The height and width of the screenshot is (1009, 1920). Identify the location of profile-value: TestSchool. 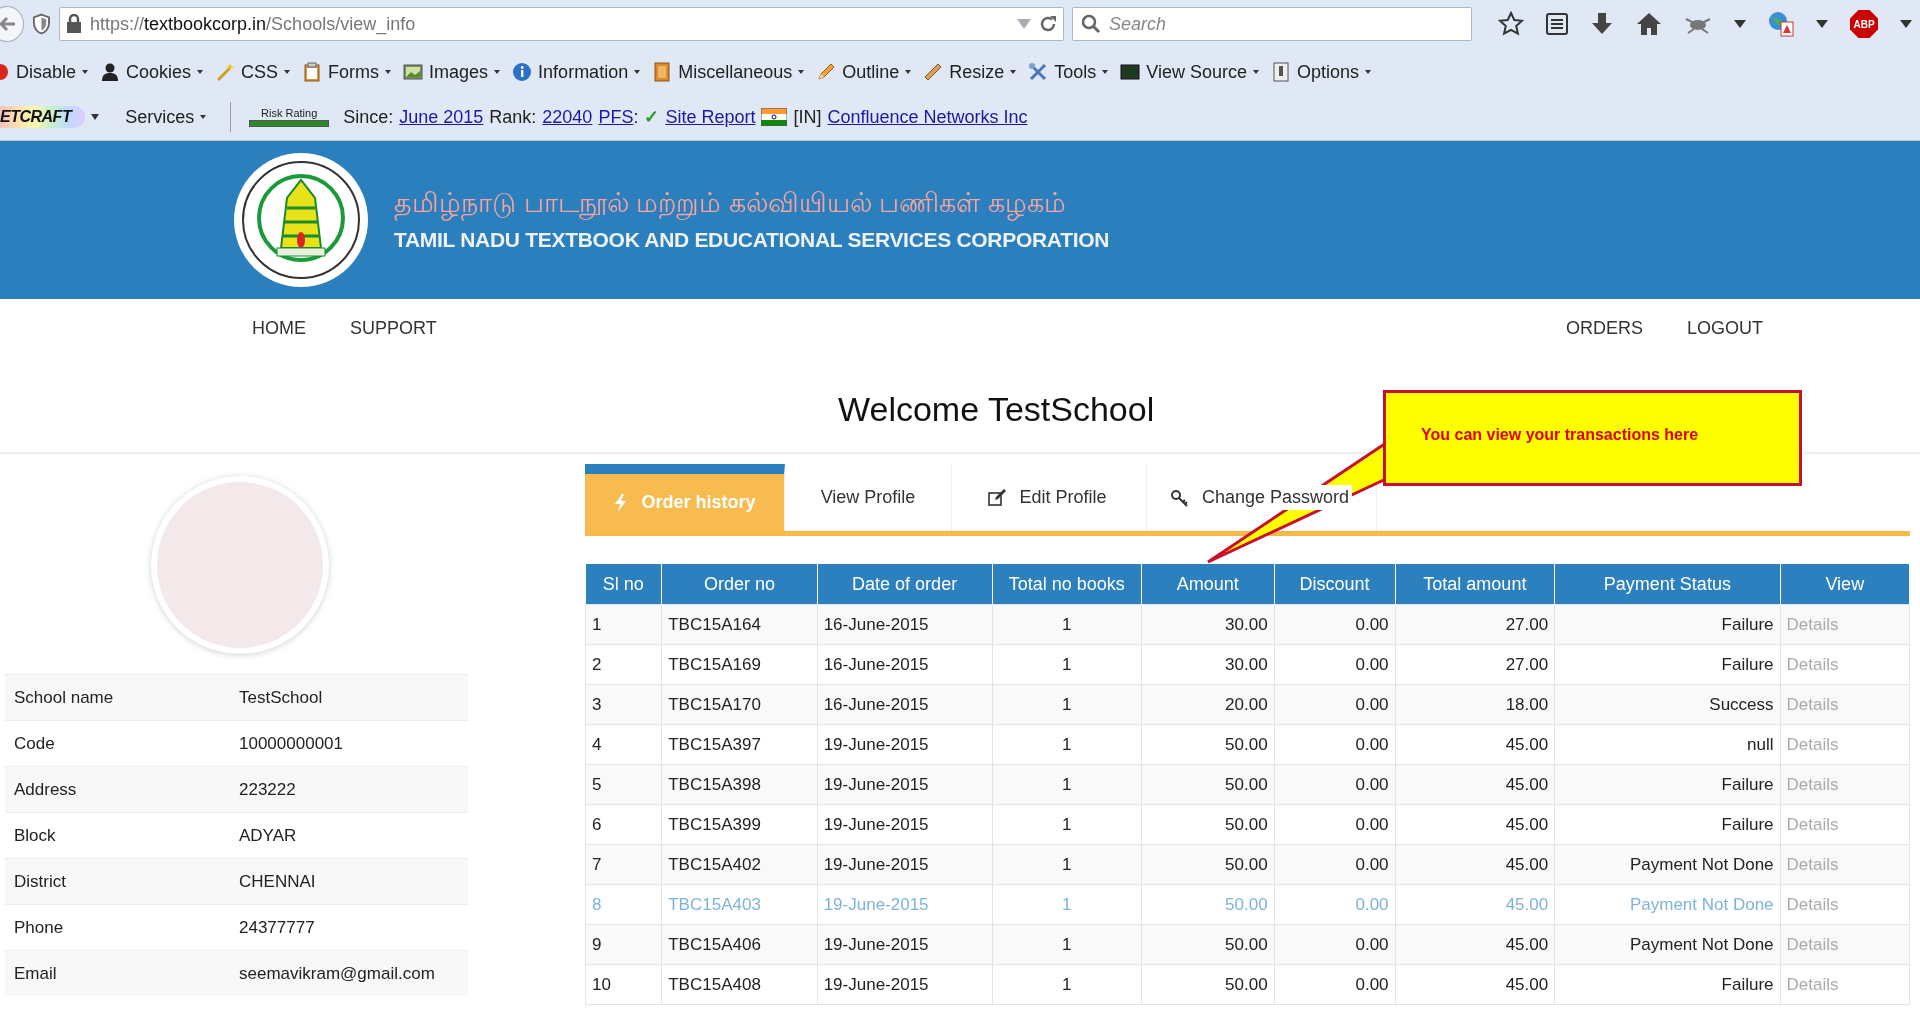
(353, 697).